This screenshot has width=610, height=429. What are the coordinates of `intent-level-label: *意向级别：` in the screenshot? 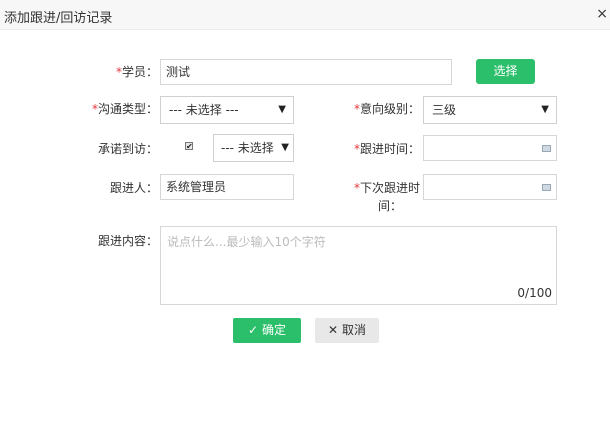 It's located at (370, 108).